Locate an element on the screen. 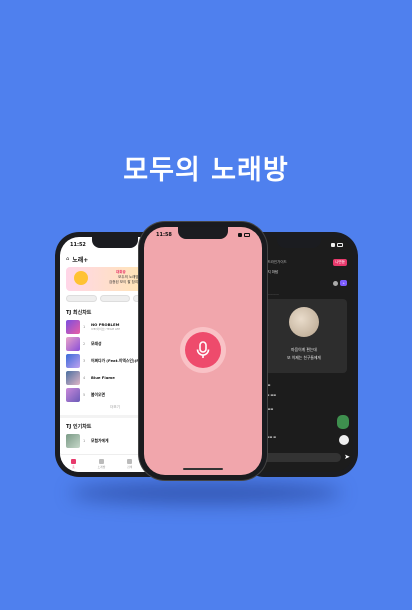 The height and width of the screenshot is (610, 412). chat-input is located at coordinates (301, 457).